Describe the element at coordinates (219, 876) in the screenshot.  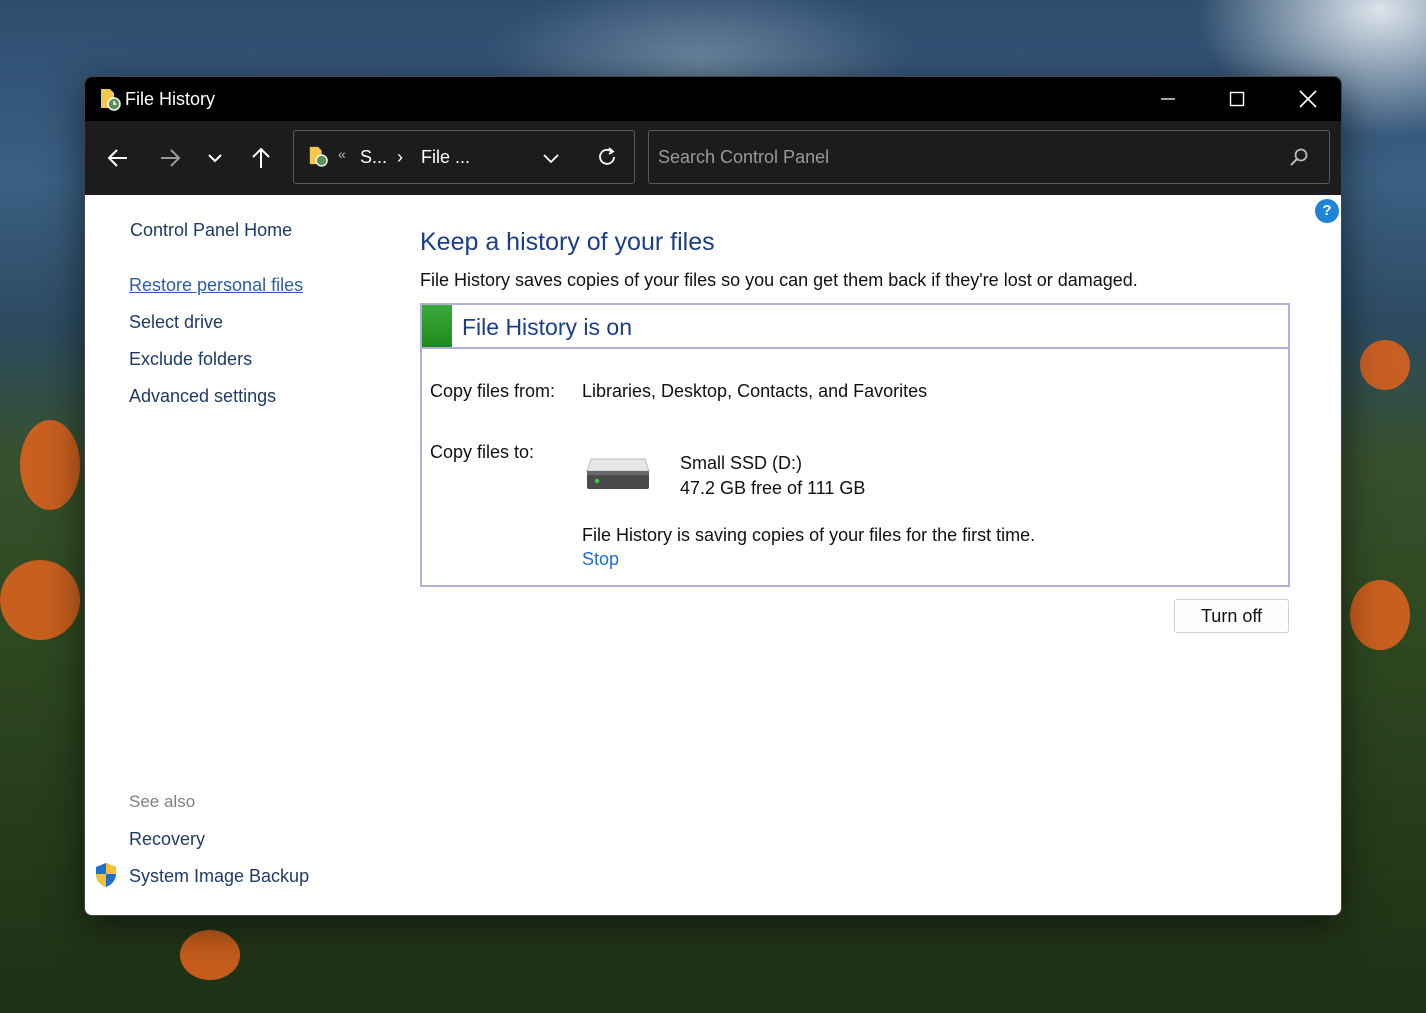
I see `see-also-system-image-backup-link: System Image Backup` at that location.